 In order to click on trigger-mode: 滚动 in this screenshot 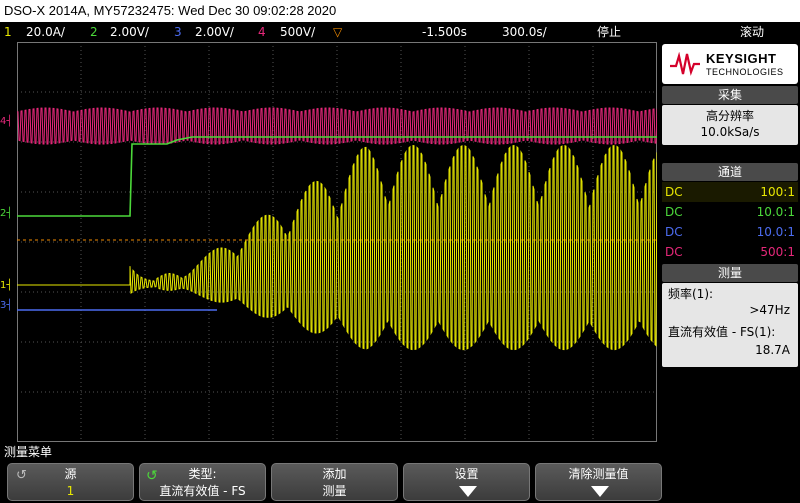, I will do `click(752, 32)`.